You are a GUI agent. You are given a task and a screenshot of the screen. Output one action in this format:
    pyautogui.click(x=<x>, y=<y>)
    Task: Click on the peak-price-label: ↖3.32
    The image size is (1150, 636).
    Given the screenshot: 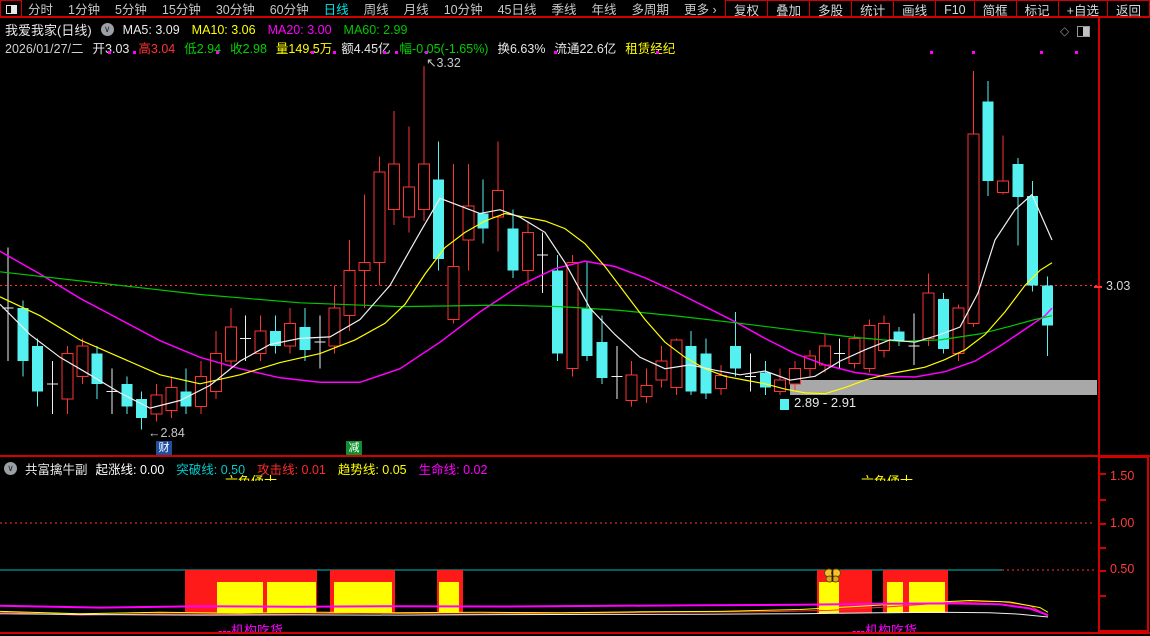 What is the action you would take?
    pyautogui.click(x=443, y=63)
    